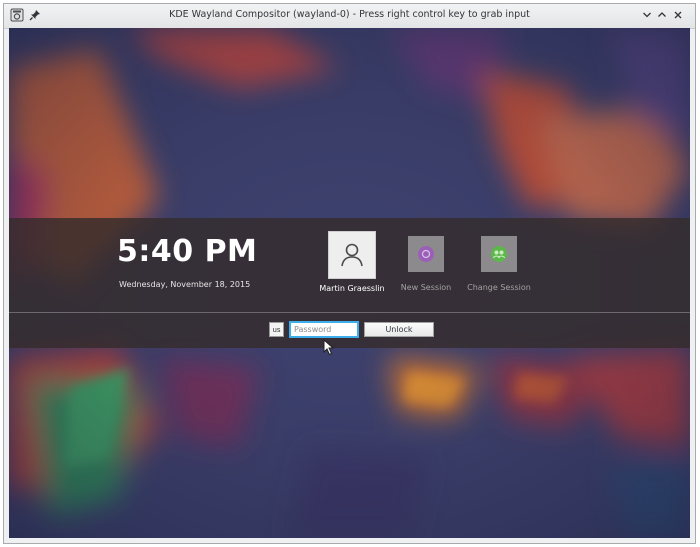 The width and height of the screenshot is (700, 547). I want to click on user-icon, so click(352, 255).